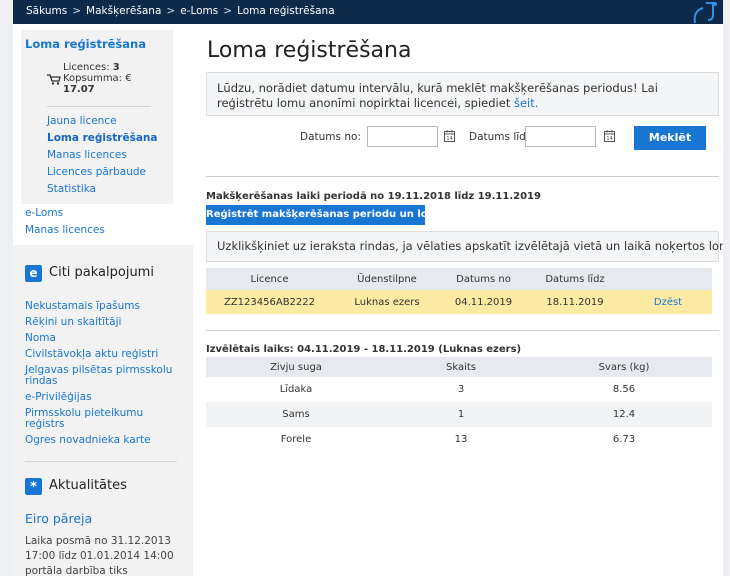  What do you see at coordinates (269, 279) in the screenshot?
I see `column-header-licence: Licence` at bounding box center [269, 279].